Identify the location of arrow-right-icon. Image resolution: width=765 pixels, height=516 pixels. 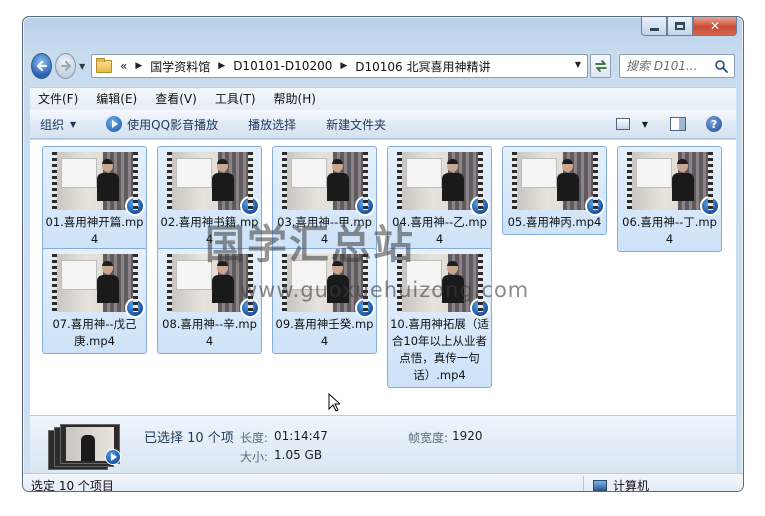
(65, 66).